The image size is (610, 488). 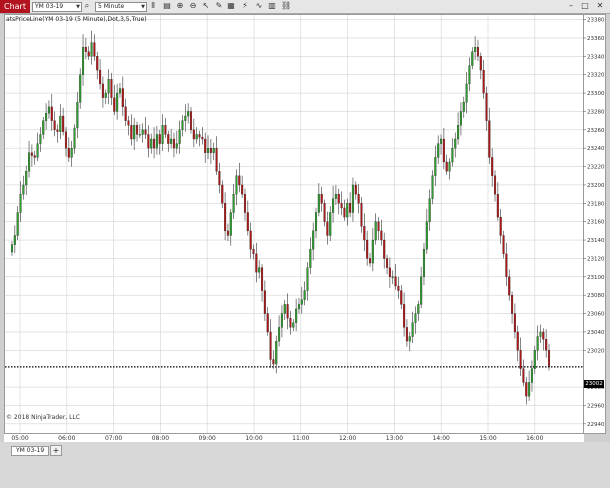 I want to click on time-tick-label: 10:00, so click(x=253, y=438).